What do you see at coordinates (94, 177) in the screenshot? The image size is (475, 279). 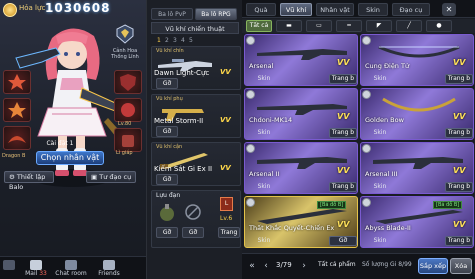 I see `bag-icon: ▣` at bounding box center [94, 177].